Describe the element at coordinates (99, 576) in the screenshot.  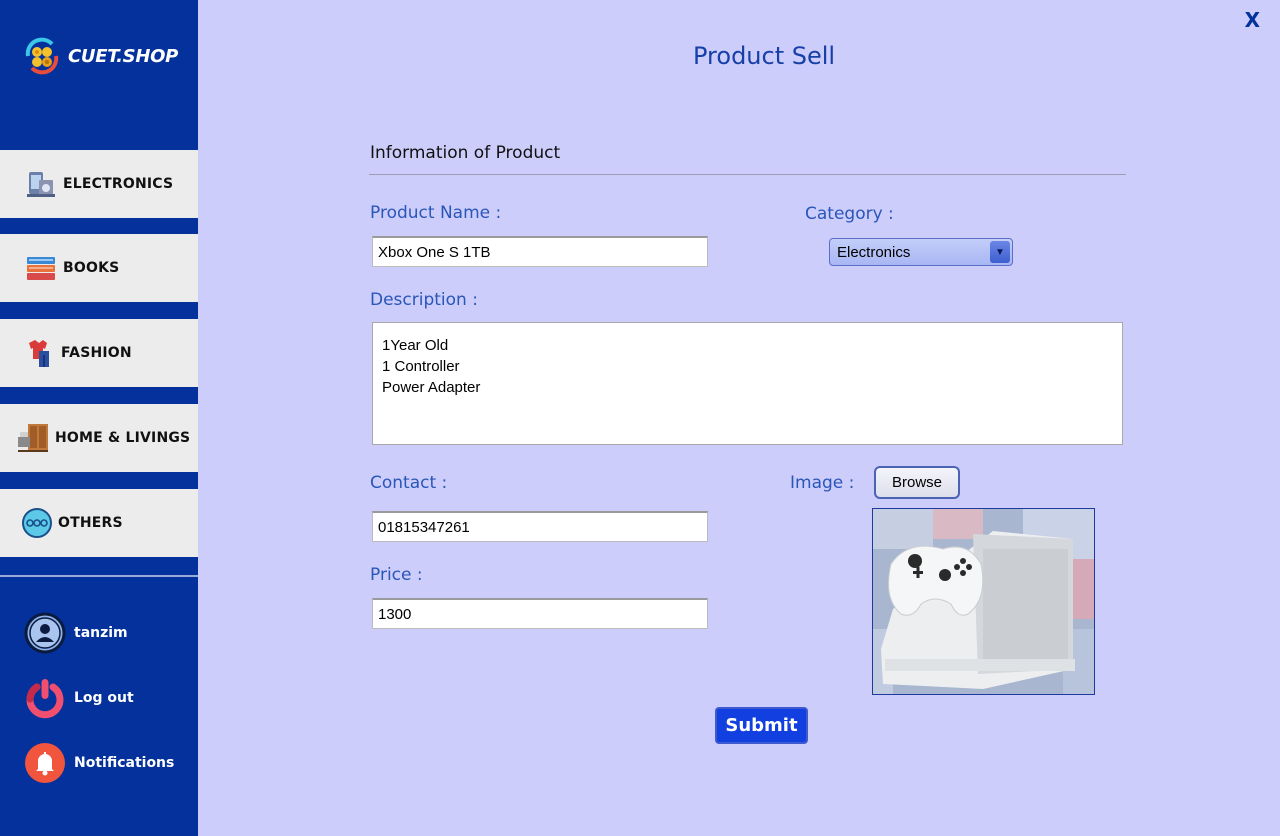
I see `sidebar-divider` at that location.